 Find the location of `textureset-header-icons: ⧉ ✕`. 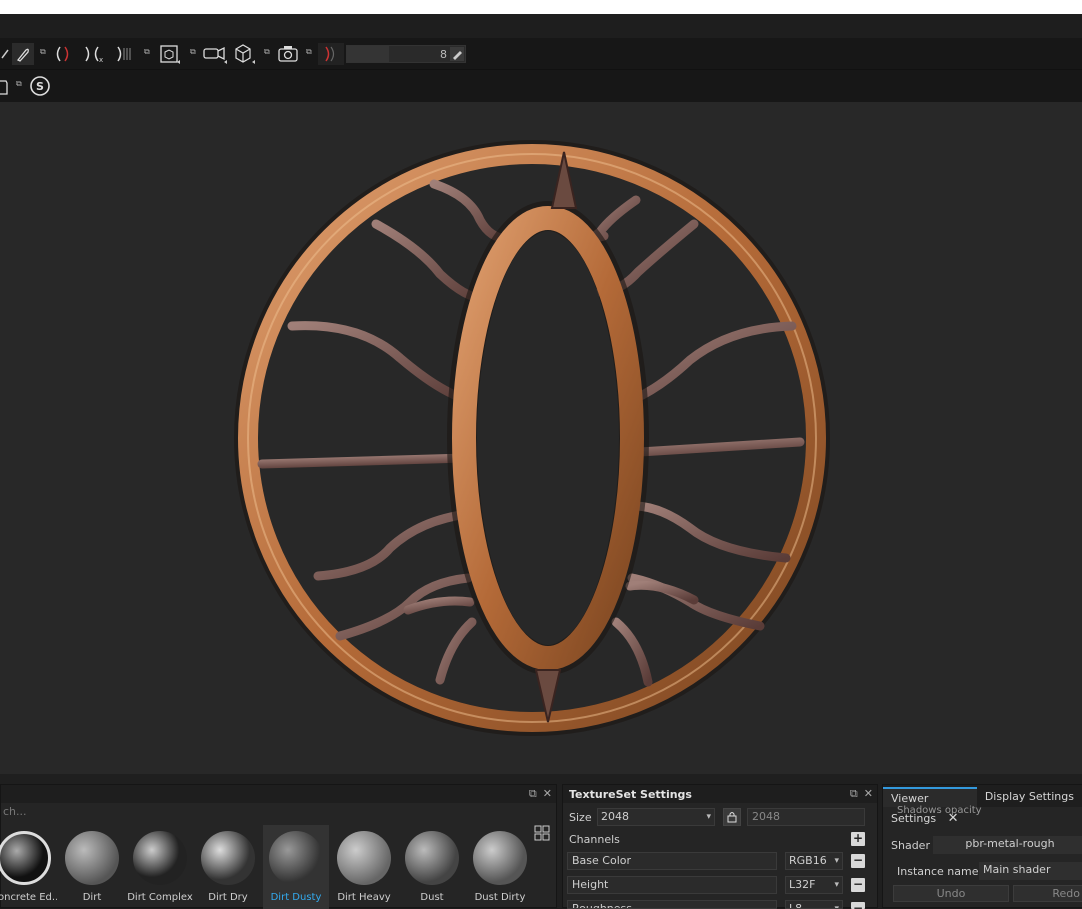

textureset-header-icons: ⧉ ✕ is located at coordinates (861, 794).